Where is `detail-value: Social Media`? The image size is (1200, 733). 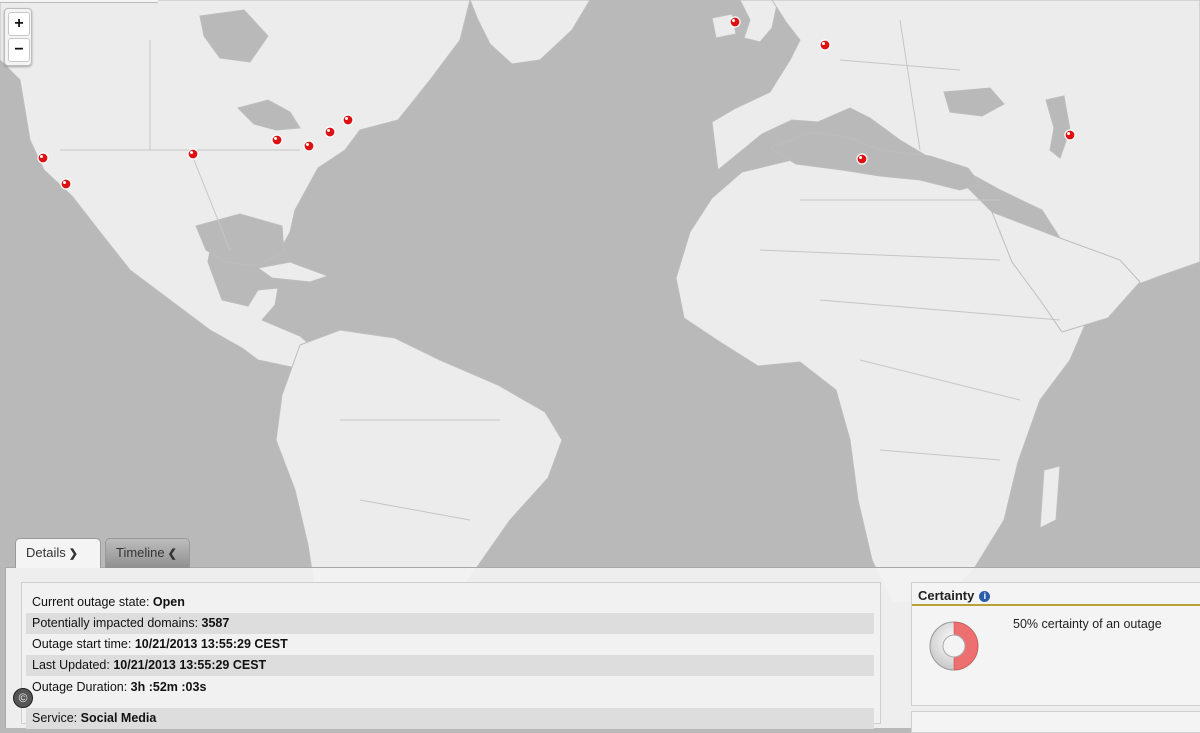
detail-value: Social Media is located at coordinates (118, 718).